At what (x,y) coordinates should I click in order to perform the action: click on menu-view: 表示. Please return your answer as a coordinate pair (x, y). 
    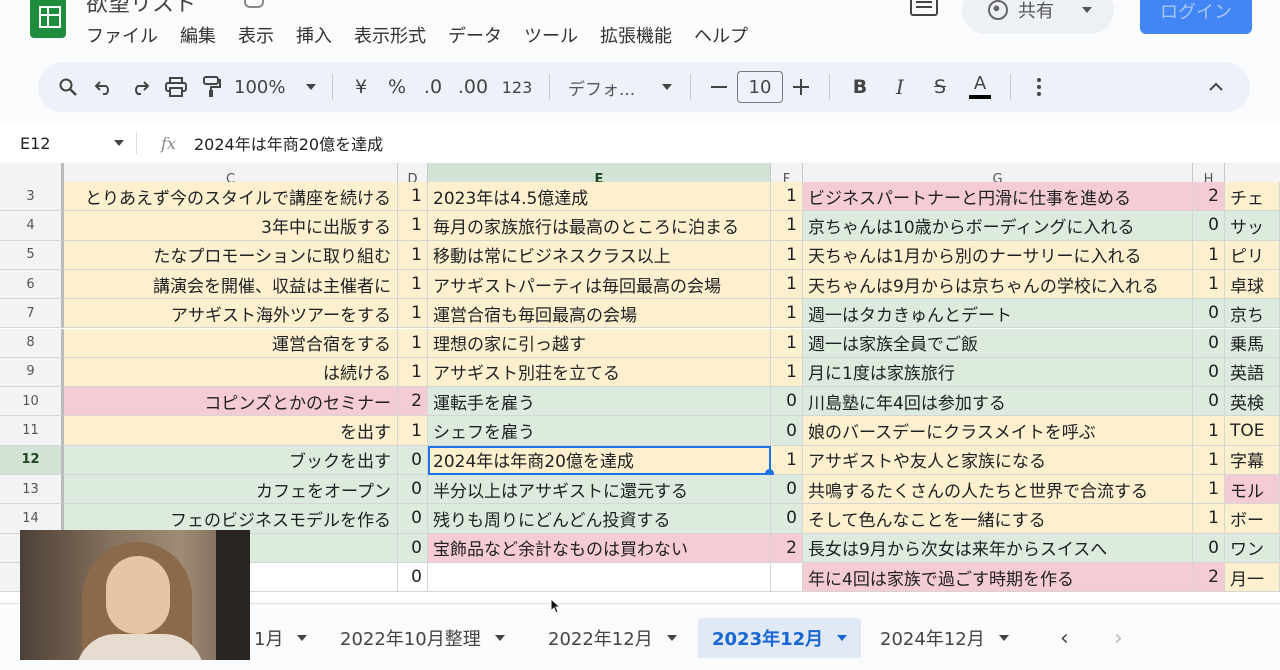
    Looking at the image, I should click on (256, 35).